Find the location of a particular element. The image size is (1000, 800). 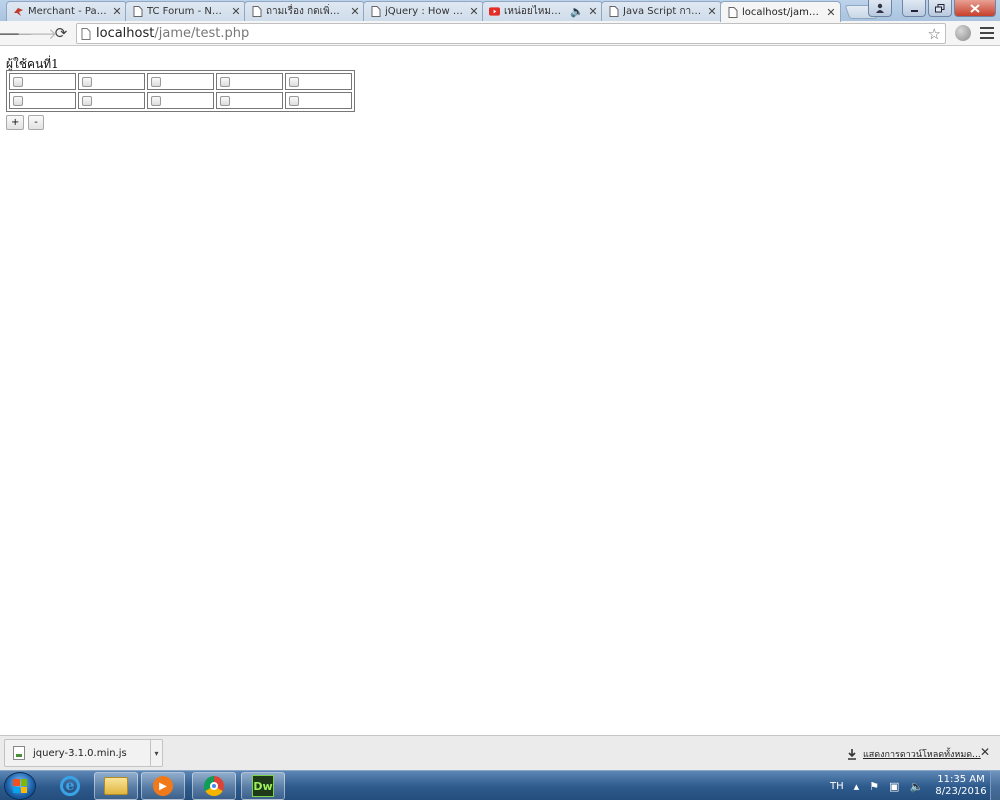

minimize-button is located at coordinates (914, 8).